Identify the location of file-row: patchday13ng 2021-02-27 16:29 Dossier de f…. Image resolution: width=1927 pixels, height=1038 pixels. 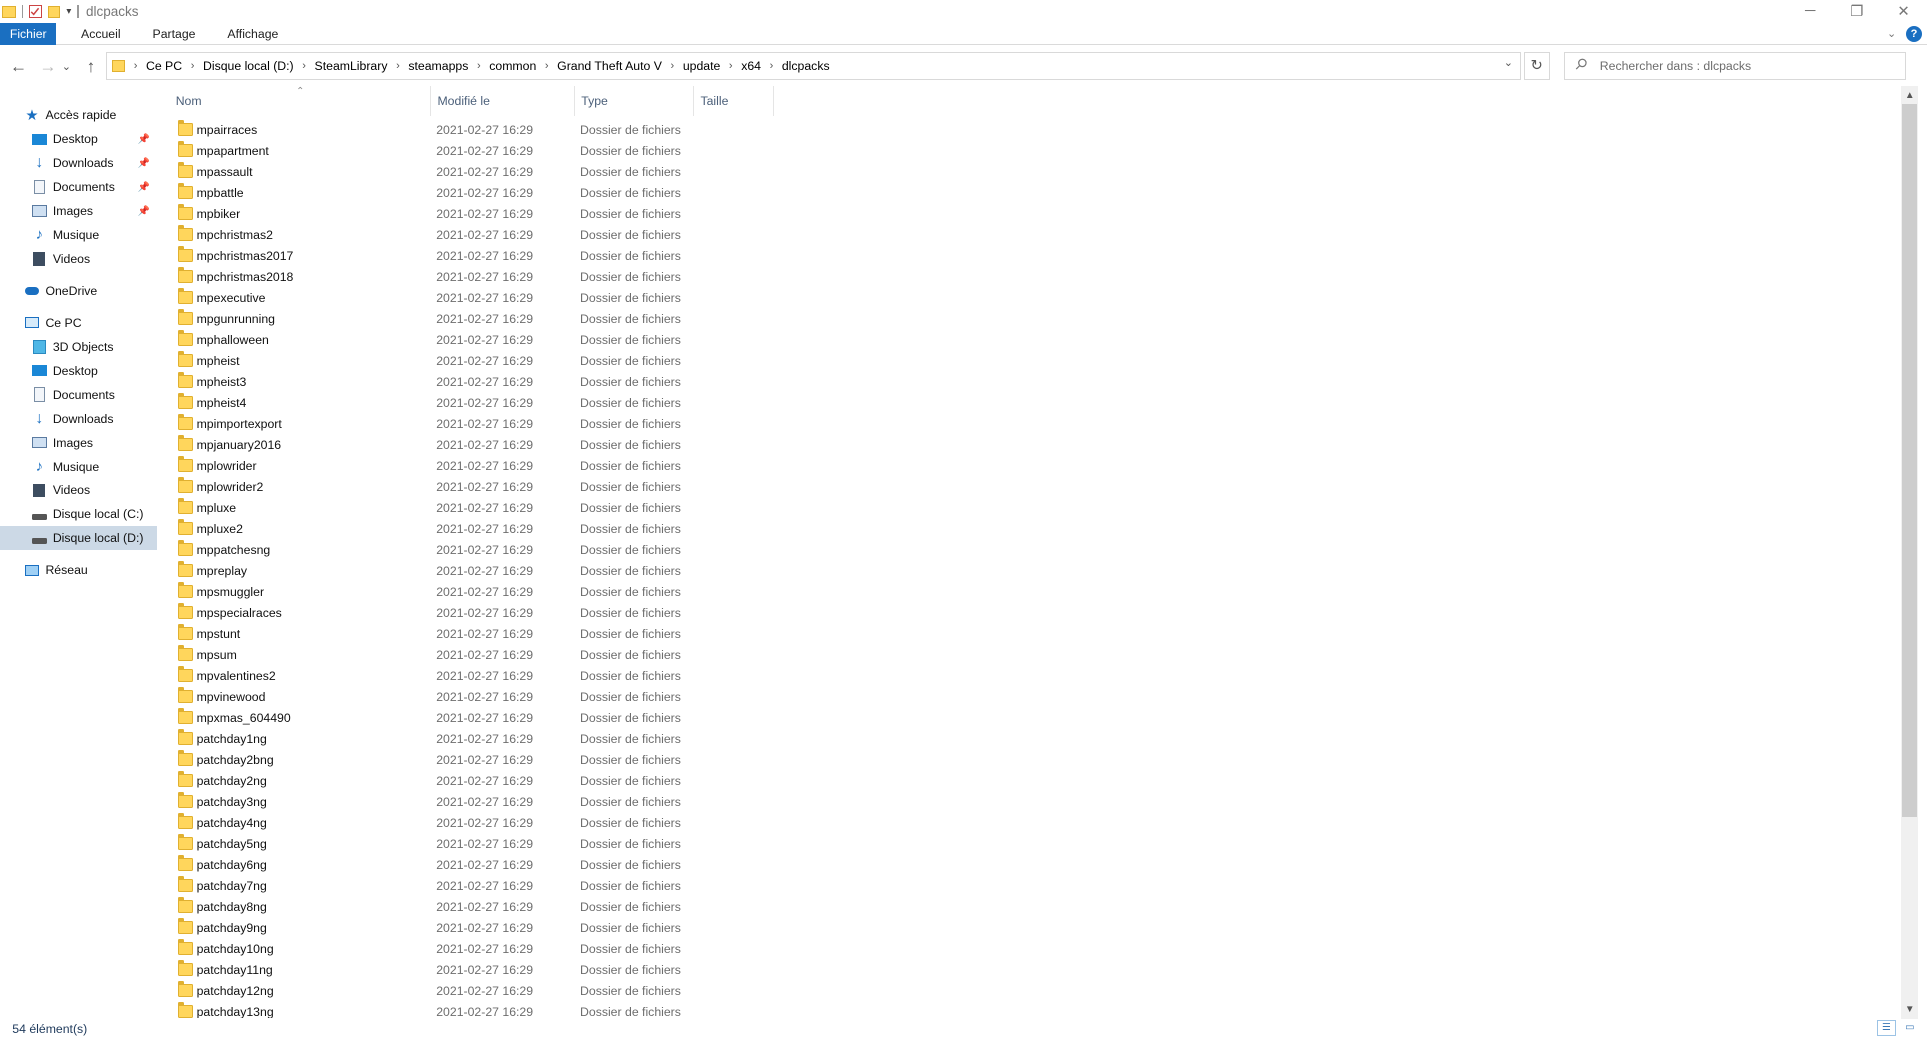
(1030, 1009).